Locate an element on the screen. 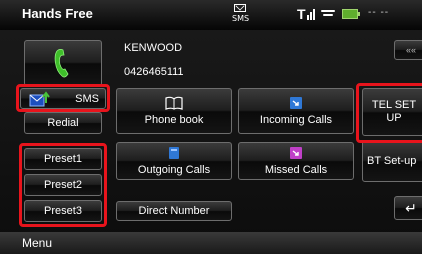 The width and height of the screenshot is (422, 254). phone-handset-icon is located at coordinates (61, 63).